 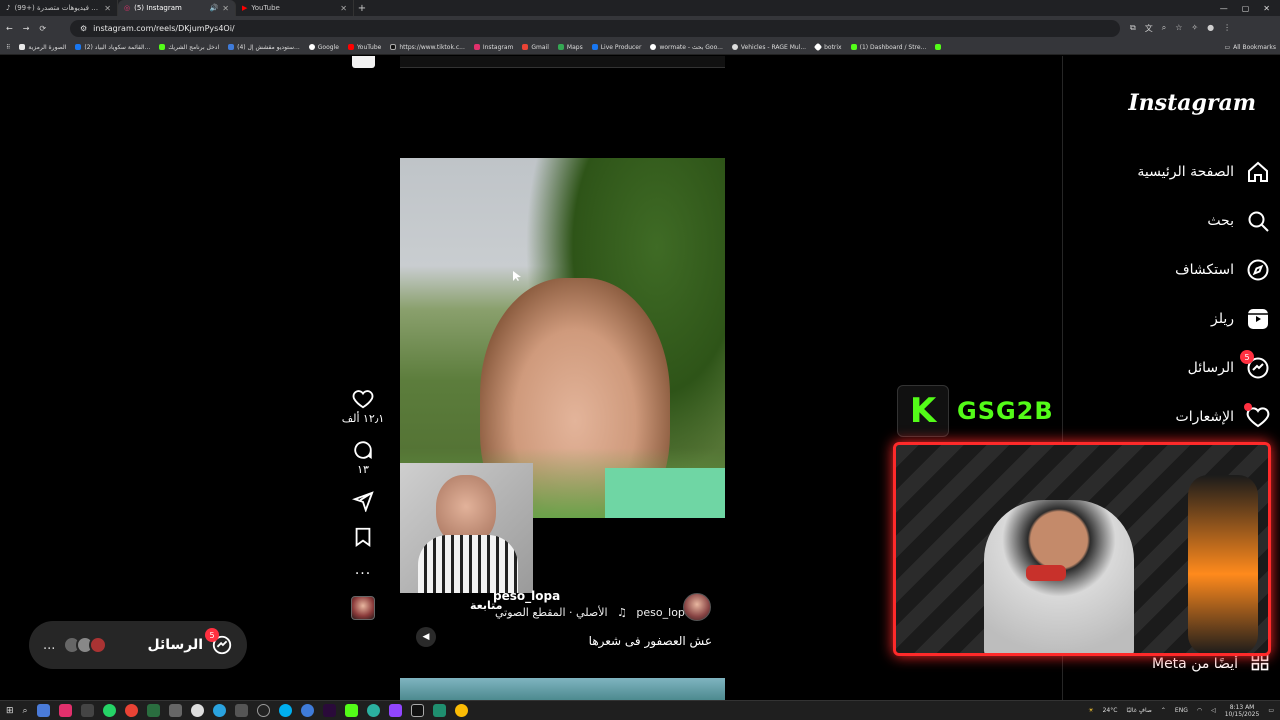 I want to click on bookmark-favicon-icon, so click(x=231, y=47).